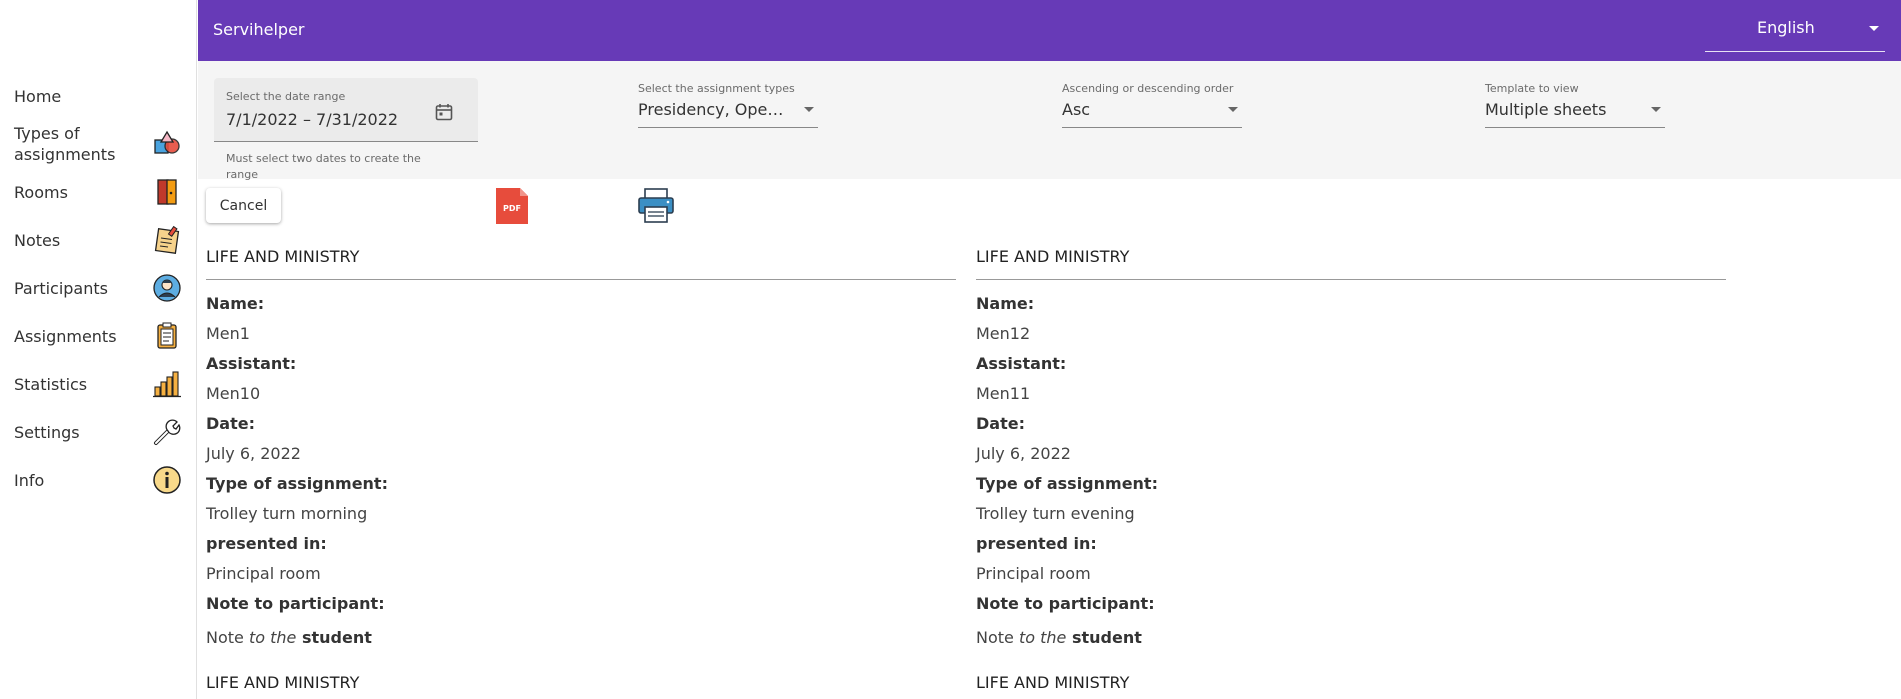 Image resolution: width=1901 pixels, height=699 pixels. What do you see at coordinates (259, 29) in the screenshot?
I see `app-title: Servihelper` at bounding box center [259, 29].